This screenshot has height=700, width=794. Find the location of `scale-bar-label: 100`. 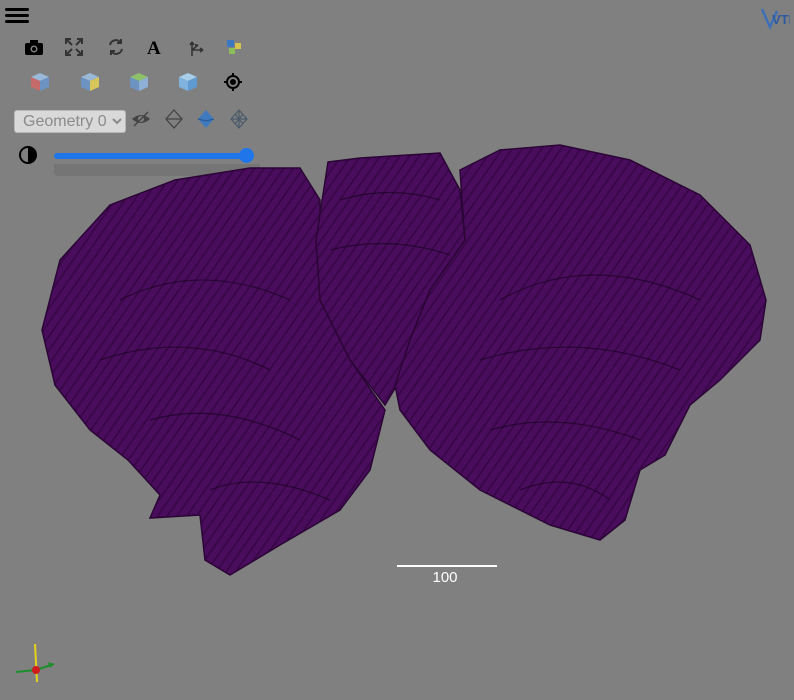

scale-bar-label: 100 is located at coordinates (445, 577).